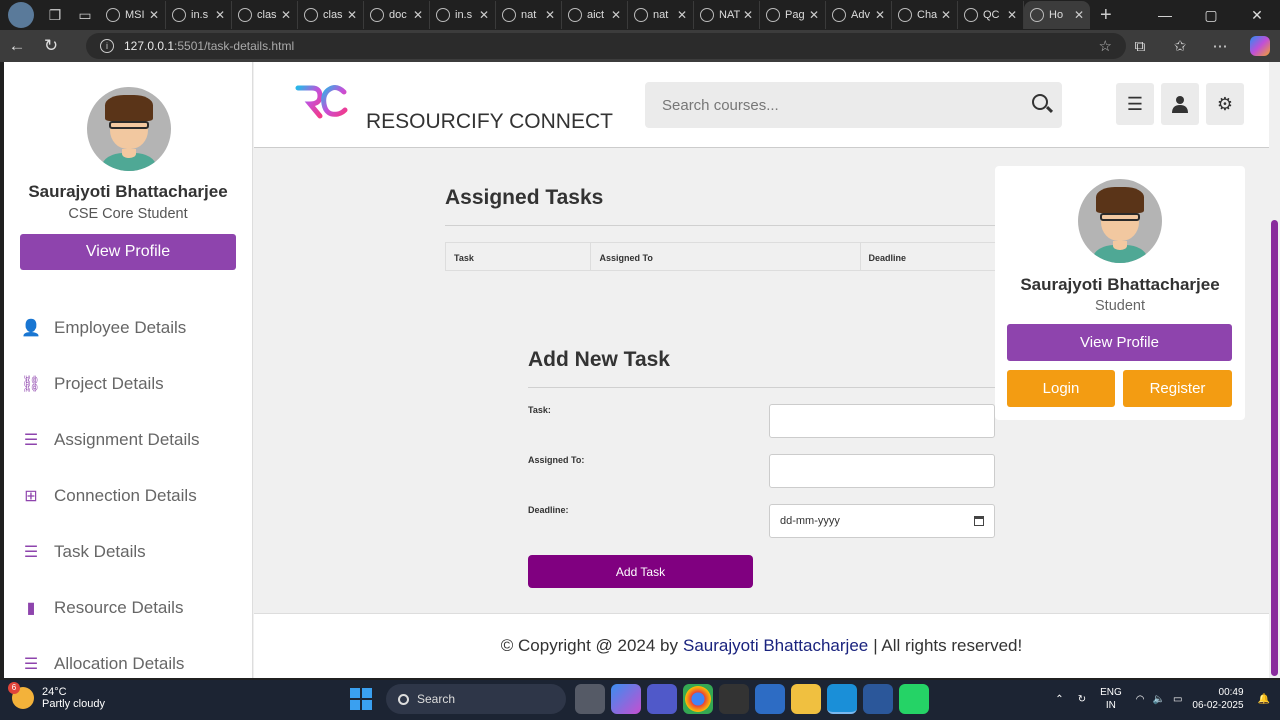 Image resolution: width=1280 pixels, height=720 pixels. I want to click on battery-icon: ▭, so click(1177, 699).